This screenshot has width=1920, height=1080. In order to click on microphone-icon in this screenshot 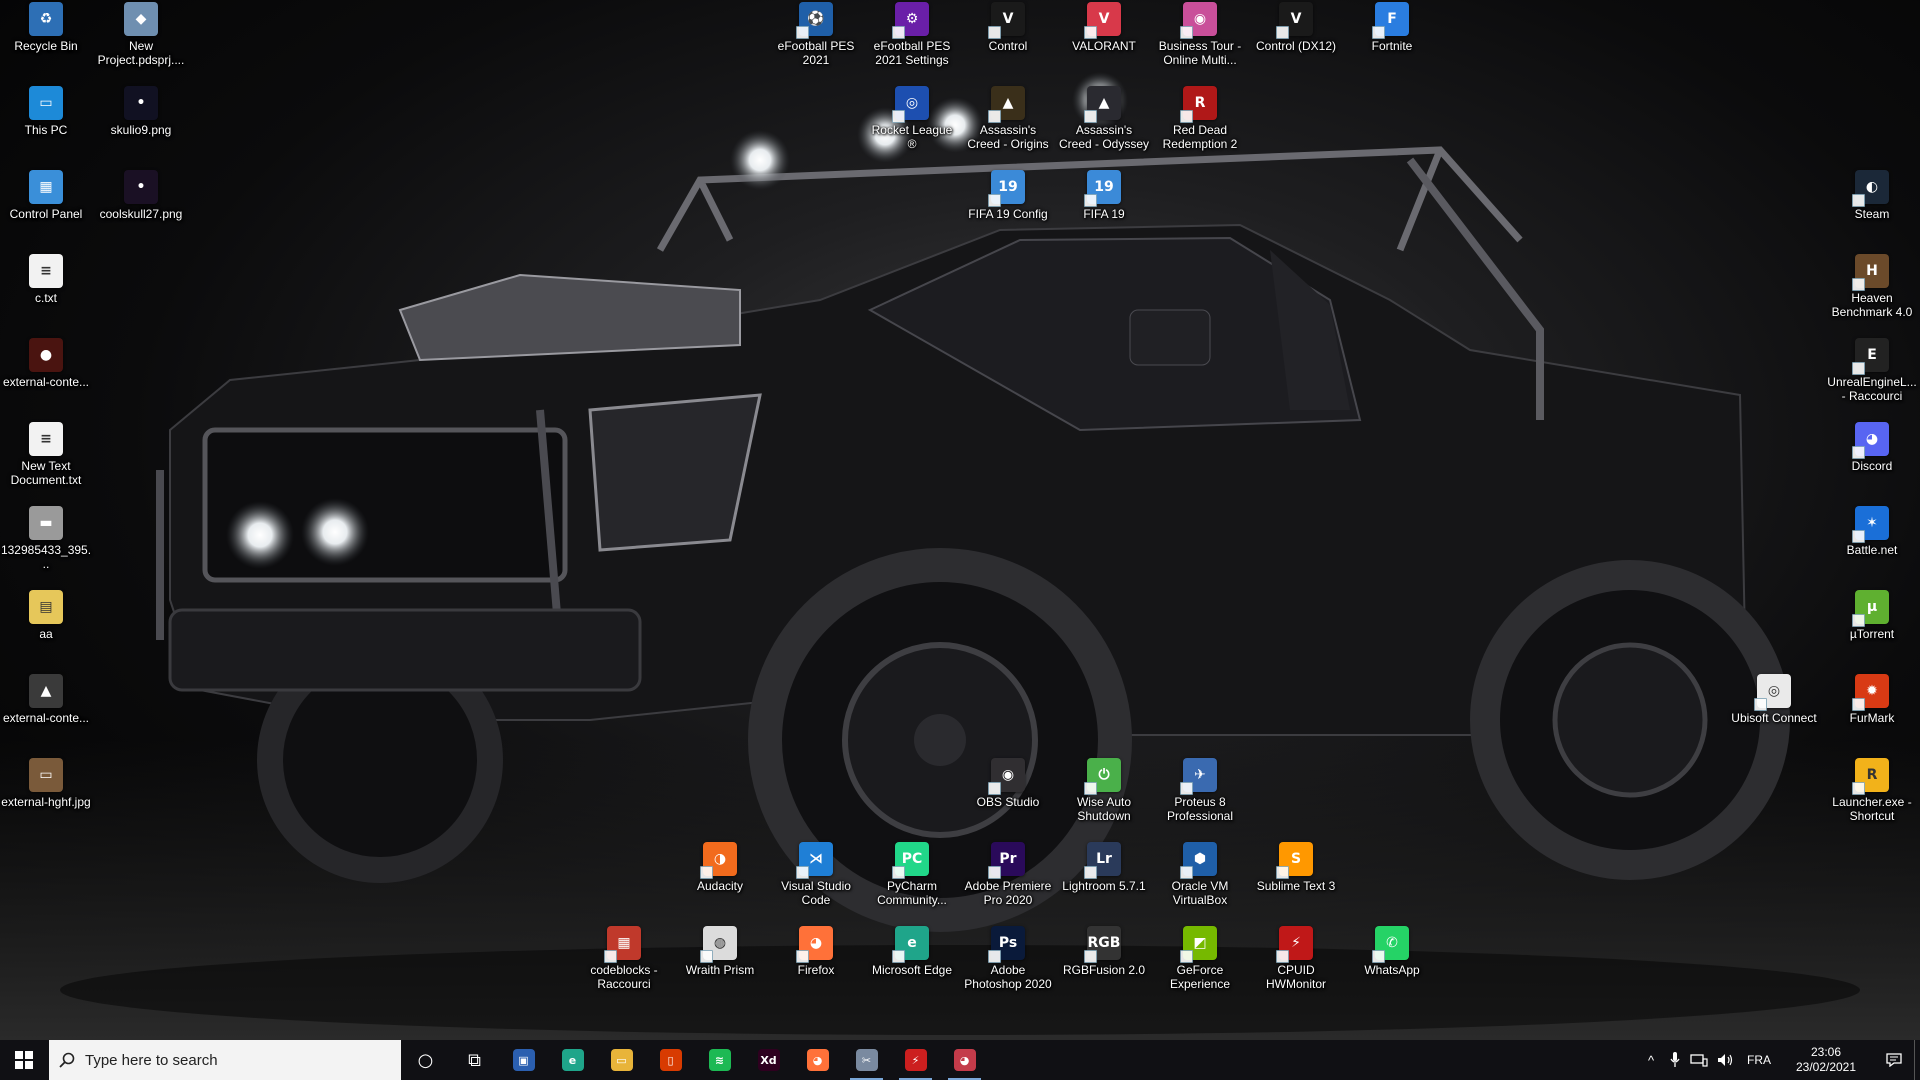, I will do `click(1675, 1060)`.